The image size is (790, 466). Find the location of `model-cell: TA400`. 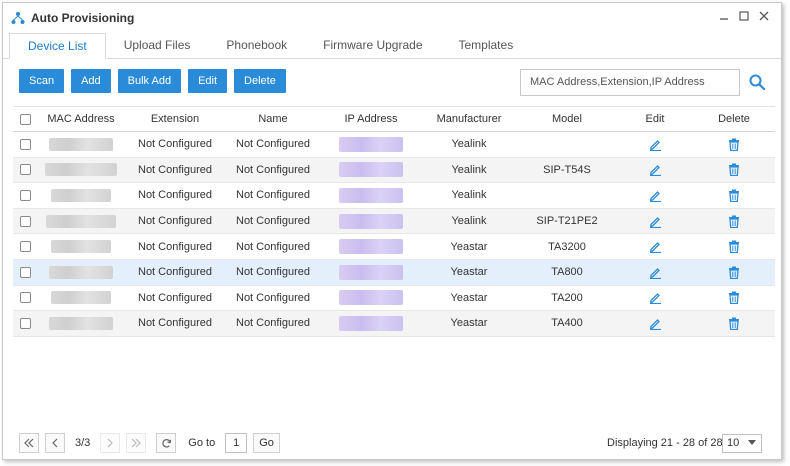

model-cell: TA400 is located at coordinates (567, 323).